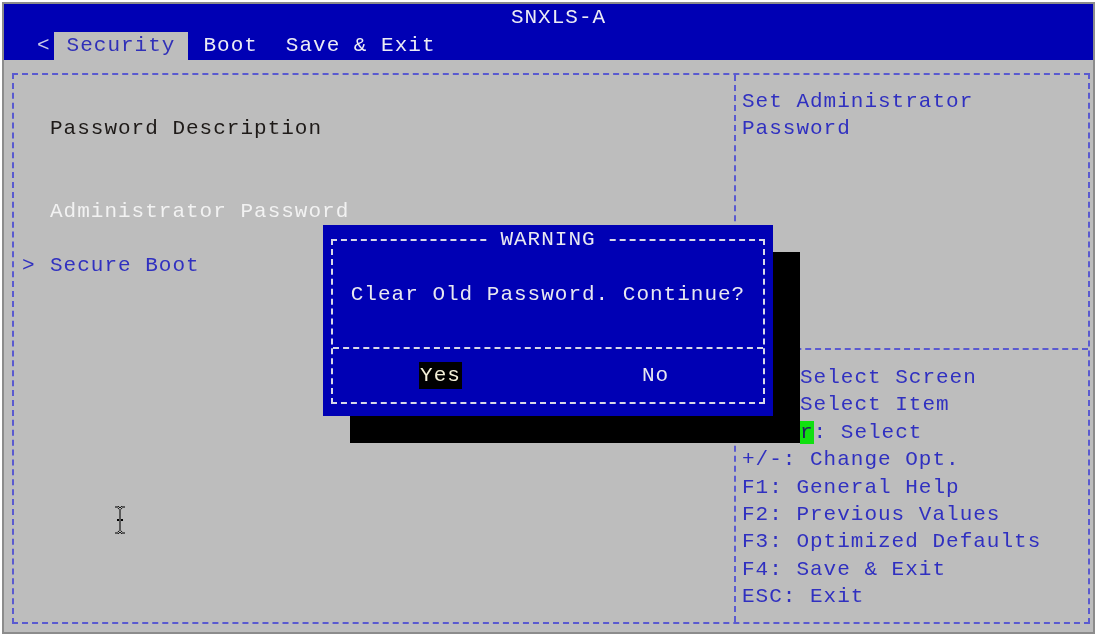 The width and height of the screenshot is (1097, 636). What do you see at coordinates (121, 46) in the screenshot?
I see `tab: Security` at bounding box center [121, 46].